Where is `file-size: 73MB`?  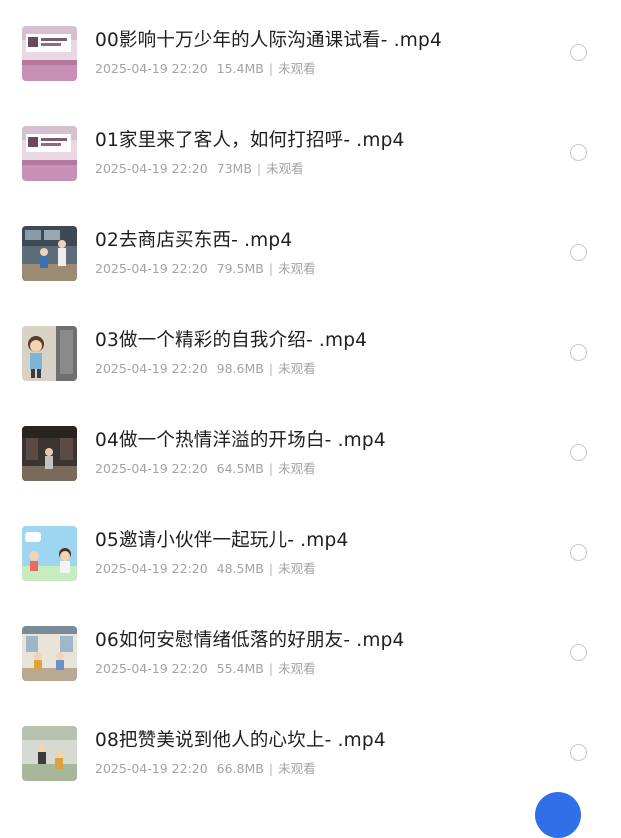
file-size: 73MB is located at coordinates (234, 168).